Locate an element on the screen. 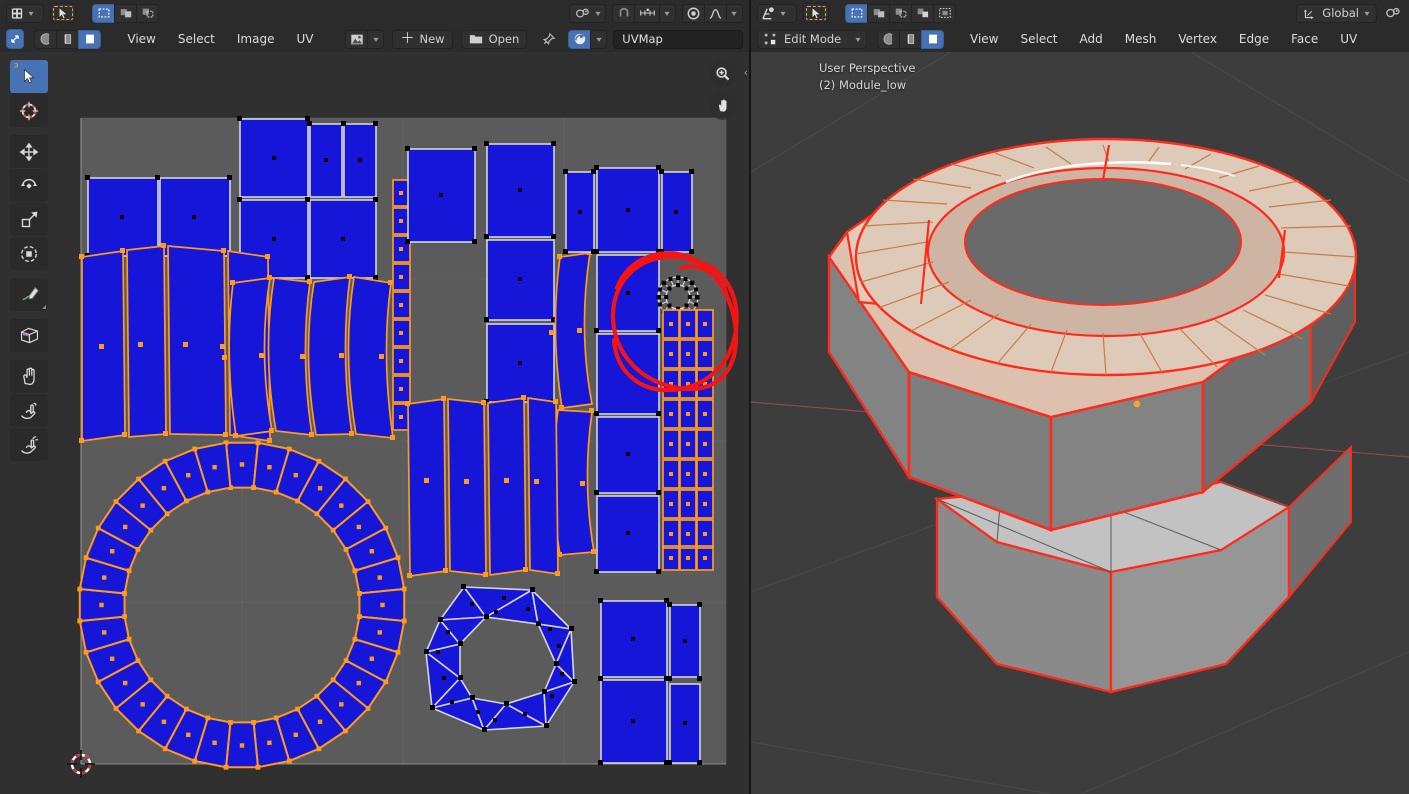 The width and height of the screenshot is (1409, 794). image-datablock-group: ▾ is located at coordinates (365, 39).